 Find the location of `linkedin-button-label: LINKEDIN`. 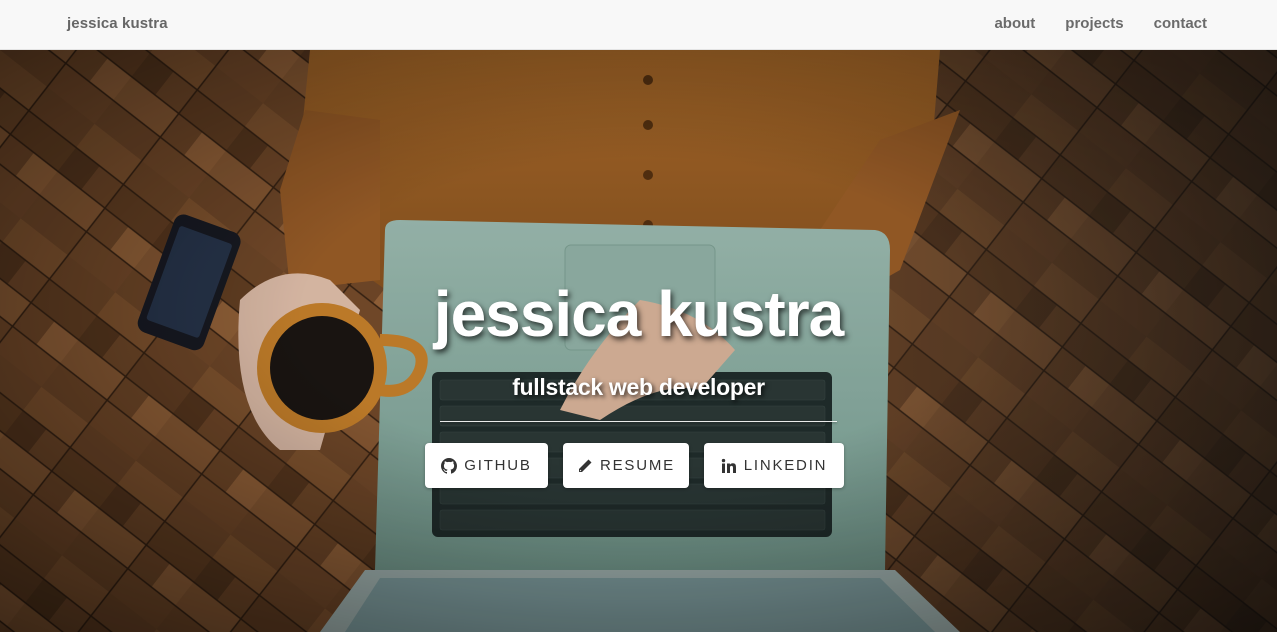

linkedin-button-label: LINKEDIN is located at coordinates (785, 465).